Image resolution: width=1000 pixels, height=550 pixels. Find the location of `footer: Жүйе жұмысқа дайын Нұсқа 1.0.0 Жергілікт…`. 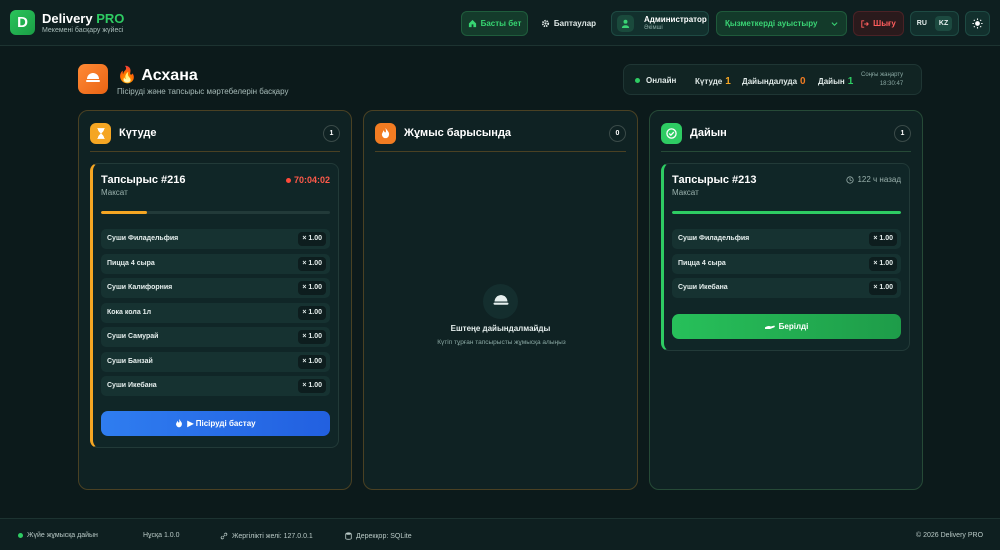

footer: Жүйе жұмысқа дайын Нұсқа 1.0.0 Жергілікт… is located at coordinates (500, 534).